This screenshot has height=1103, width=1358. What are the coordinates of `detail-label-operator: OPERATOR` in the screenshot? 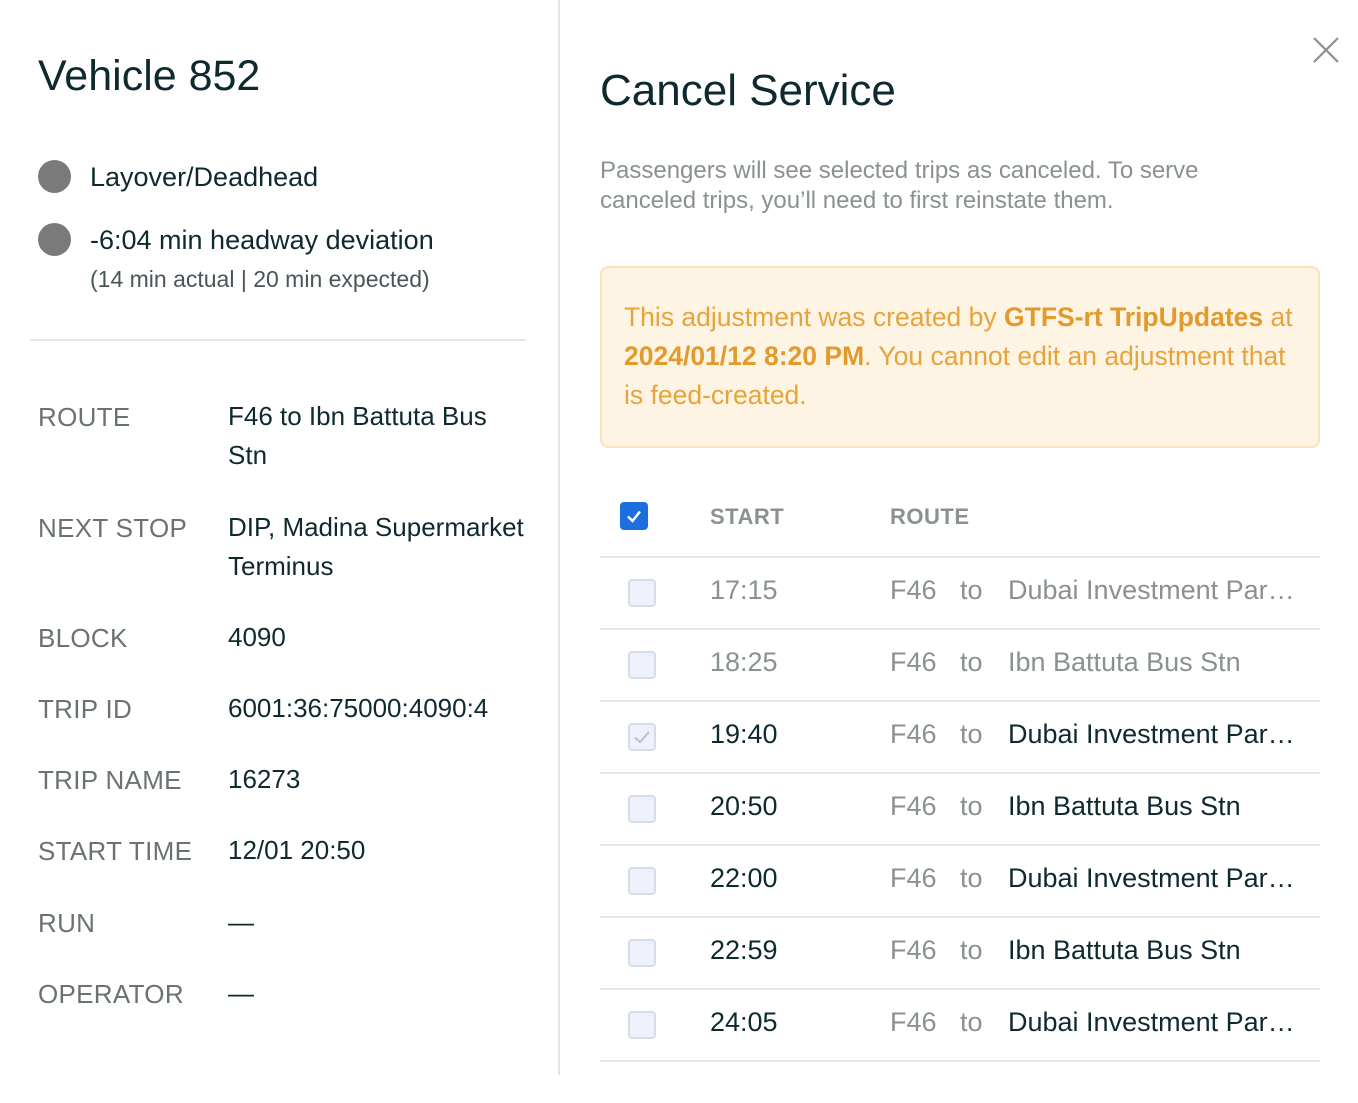 It's located at (111, 994).